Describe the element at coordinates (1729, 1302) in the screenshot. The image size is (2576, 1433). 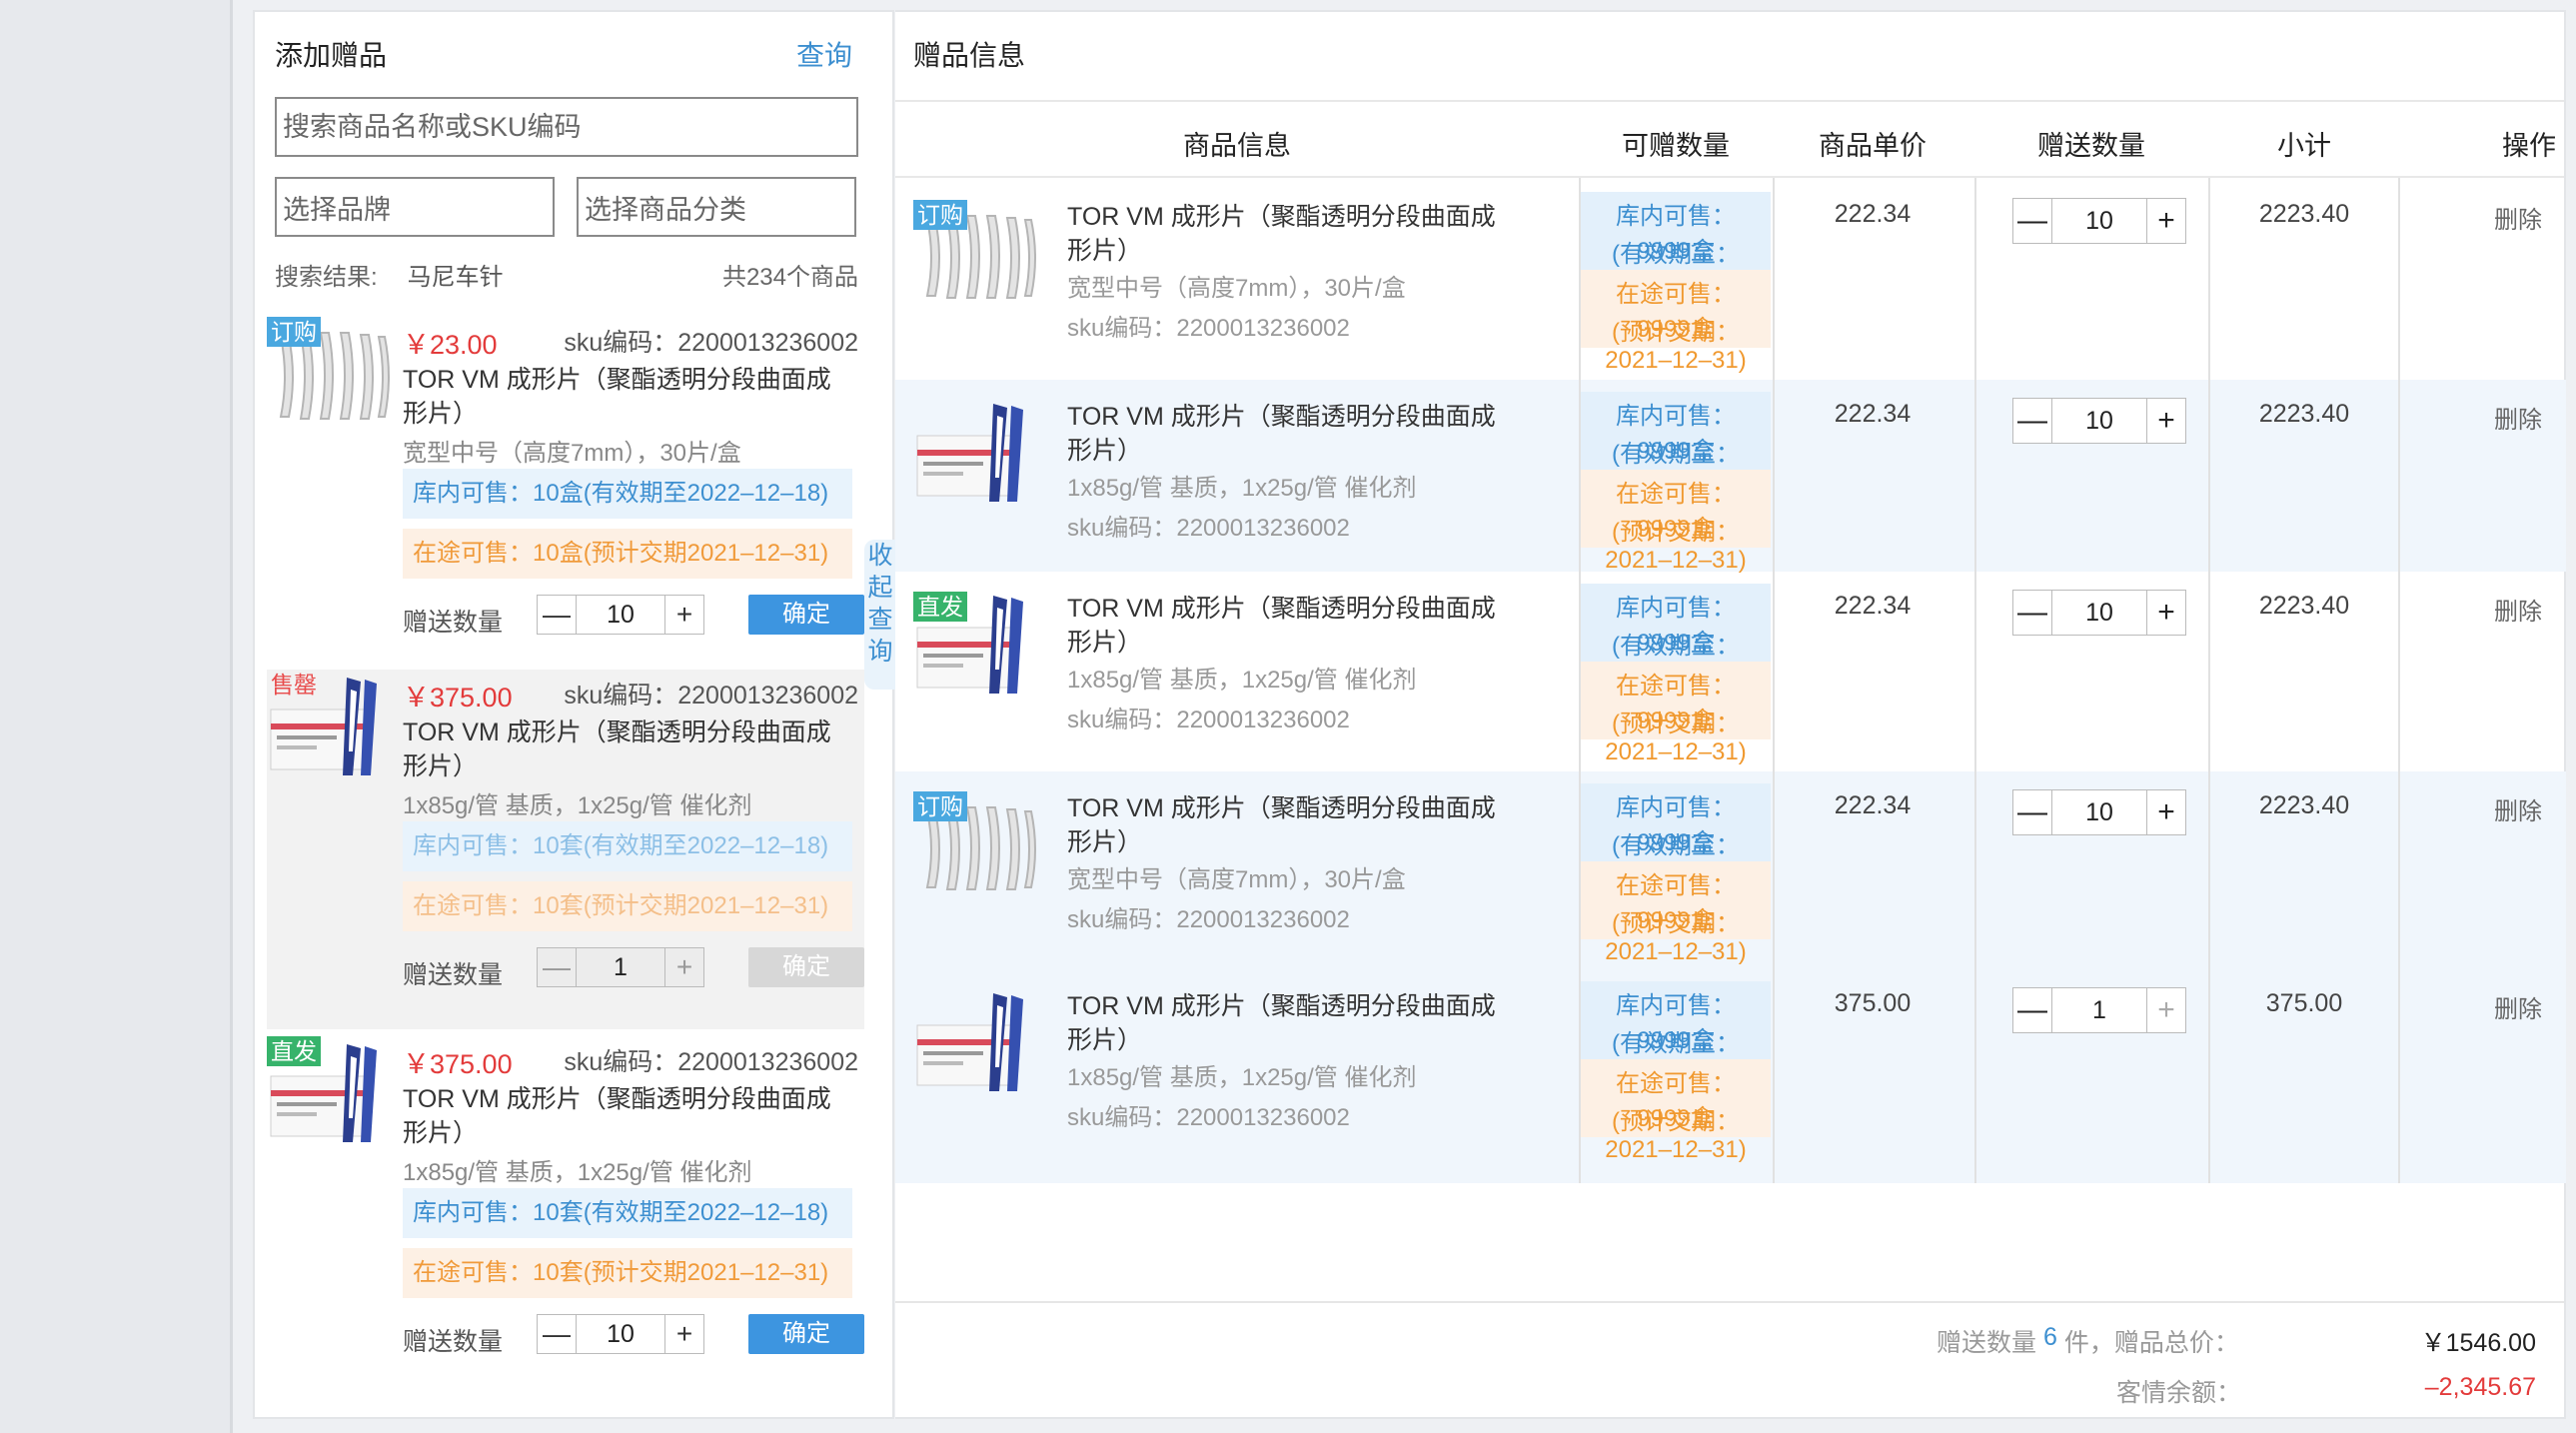
I see `divider` at that location.